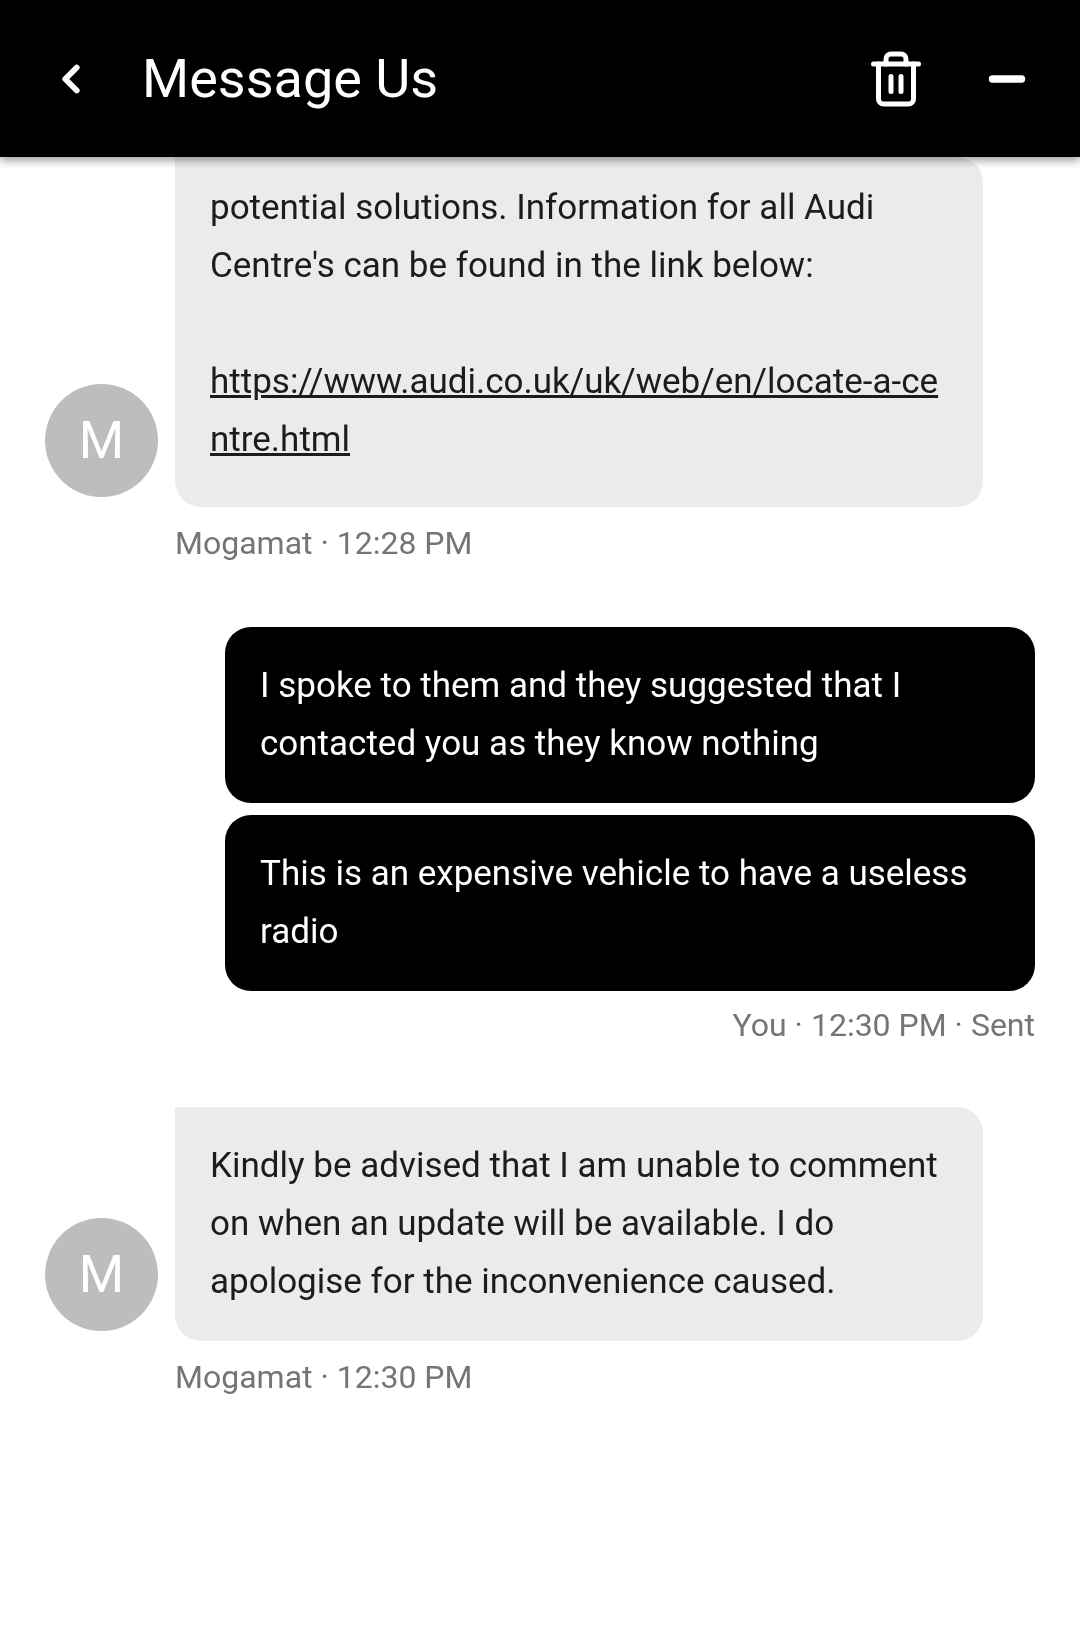 The image size is (1080, 1640). I want to click on message-meta: Mogamat · 12:28 PM, so click(324, 543).